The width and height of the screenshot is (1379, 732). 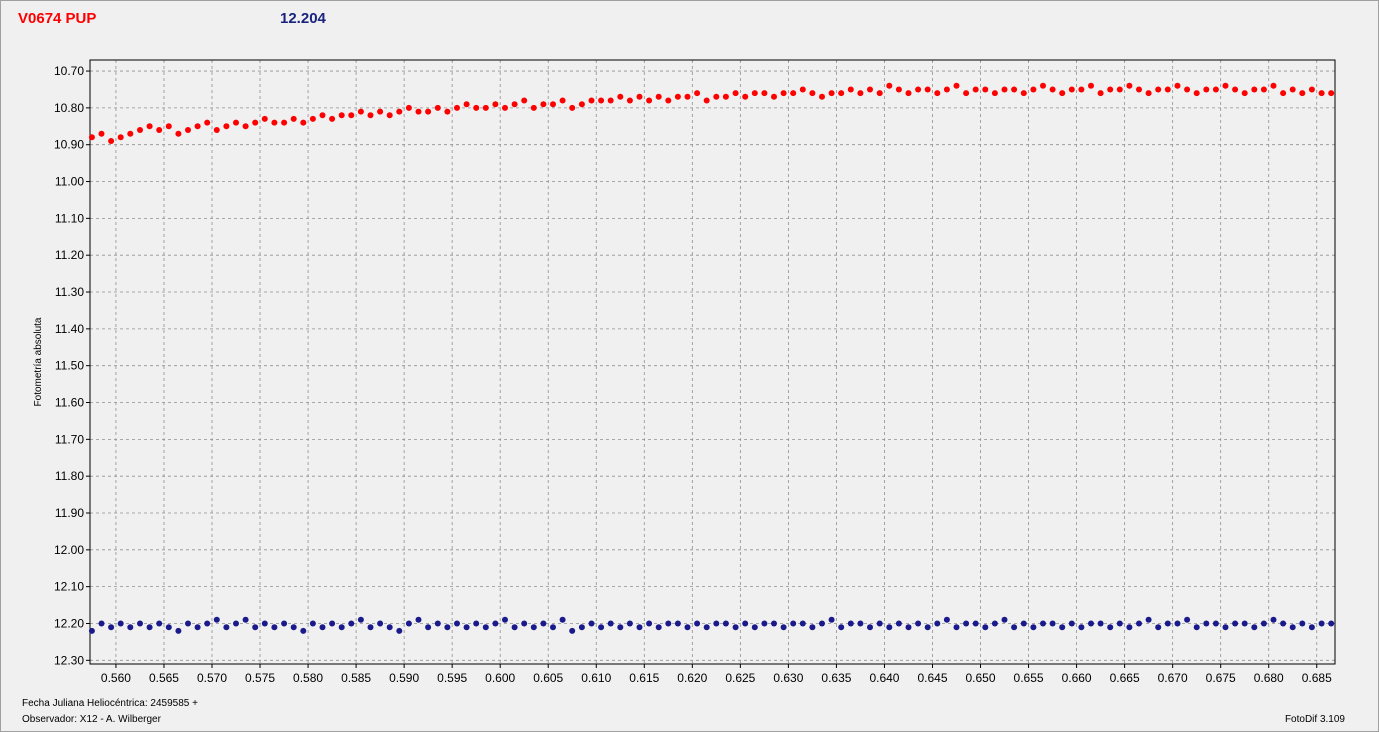 I want to click on x-tick-label: 0.575, so click(x=260, y=678).